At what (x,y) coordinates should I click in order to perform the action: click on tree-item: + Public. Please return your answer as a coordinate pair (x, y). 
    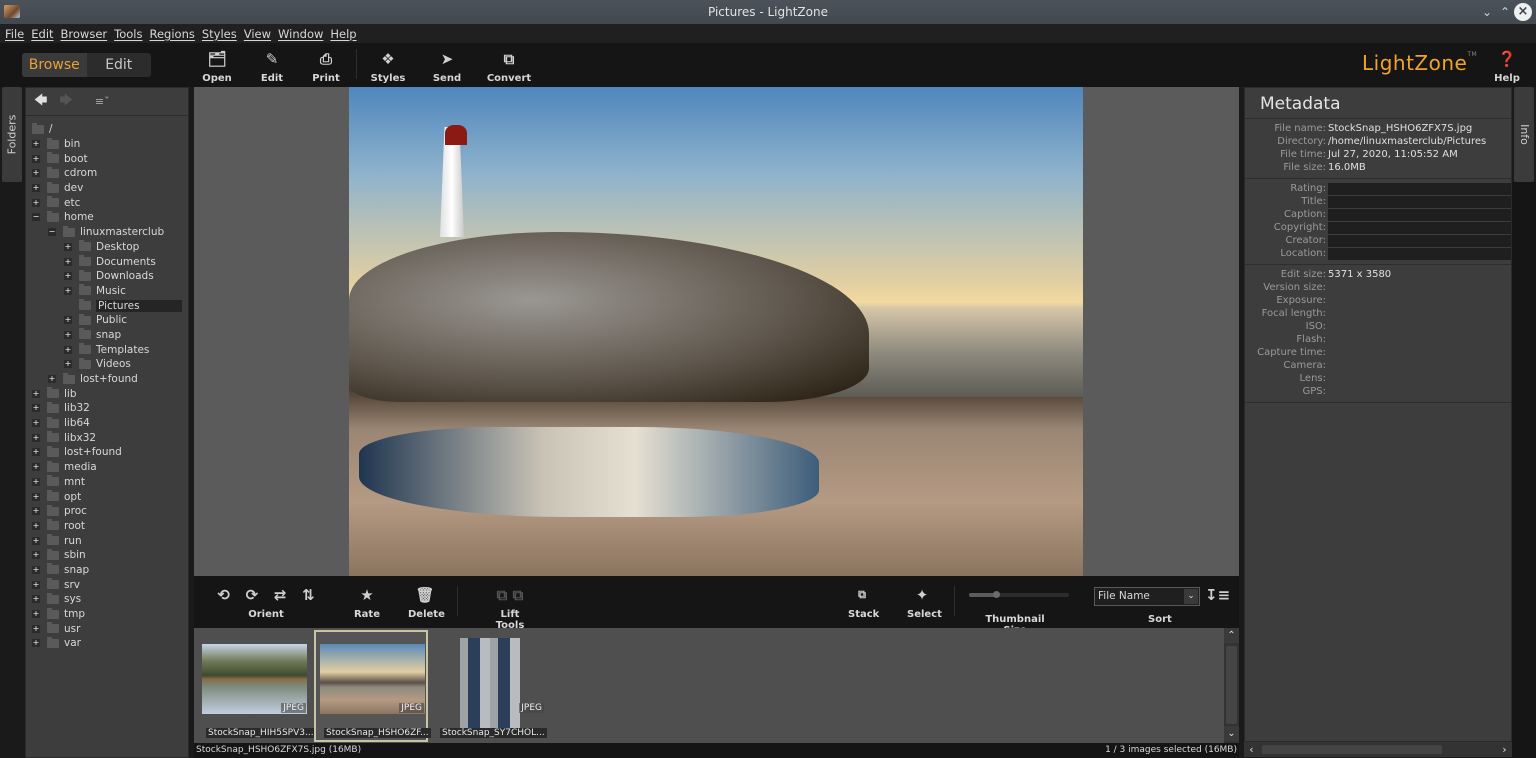
    Looking at the image, I should click on (107, 320).